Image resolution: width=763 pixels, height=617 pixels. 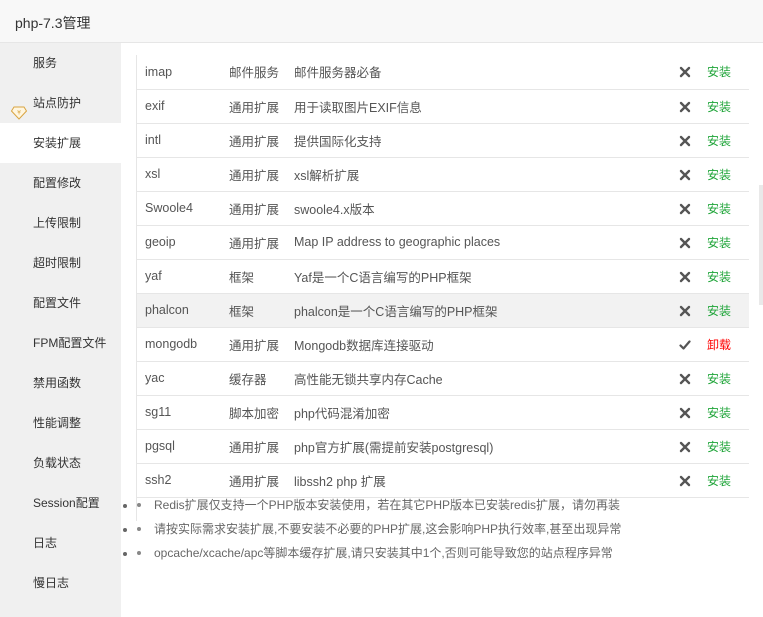 I want to click on extension-name: xsl, so click(x=183, y=174).